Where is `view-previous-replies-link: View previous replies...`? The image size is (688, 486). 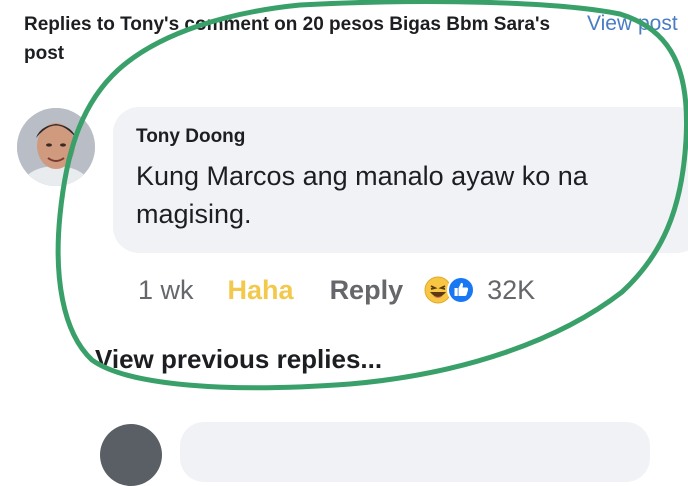 view-previous-replies-link: View previous replies... is located at coordinates (238, 359).